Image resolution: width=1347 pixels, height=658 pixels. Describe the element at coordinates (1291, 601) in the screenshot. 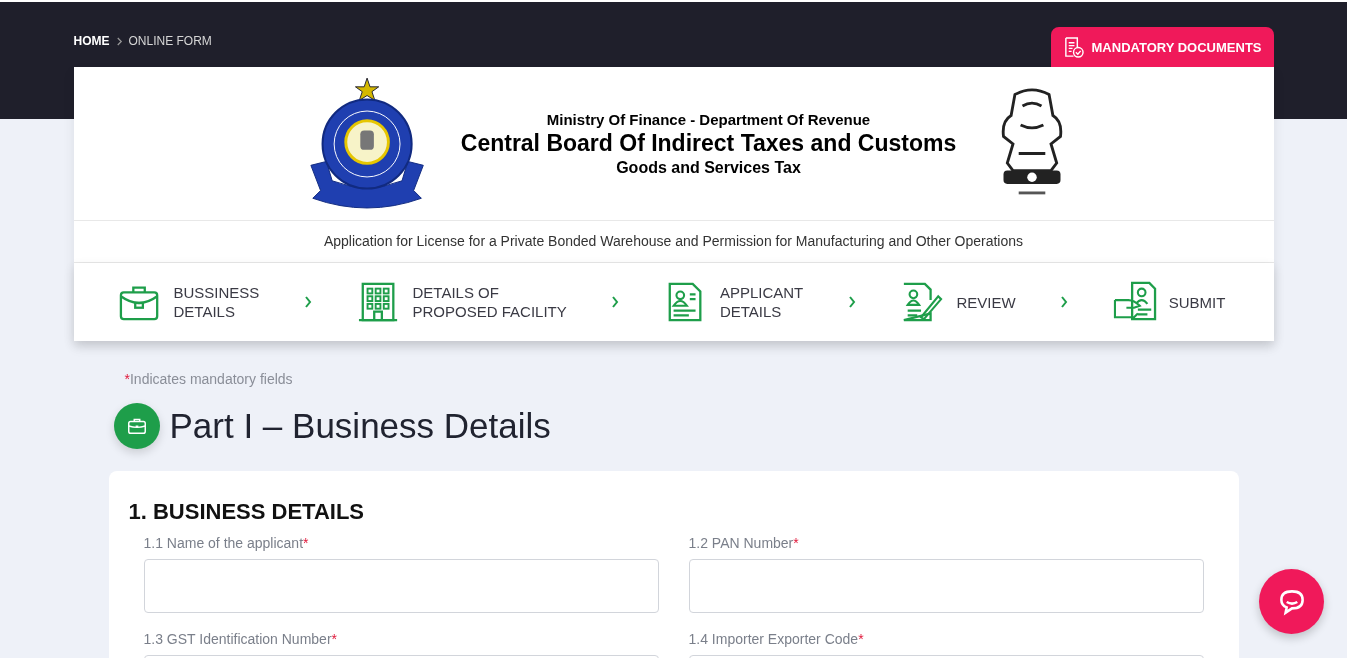

I see `chat-button` at that location.